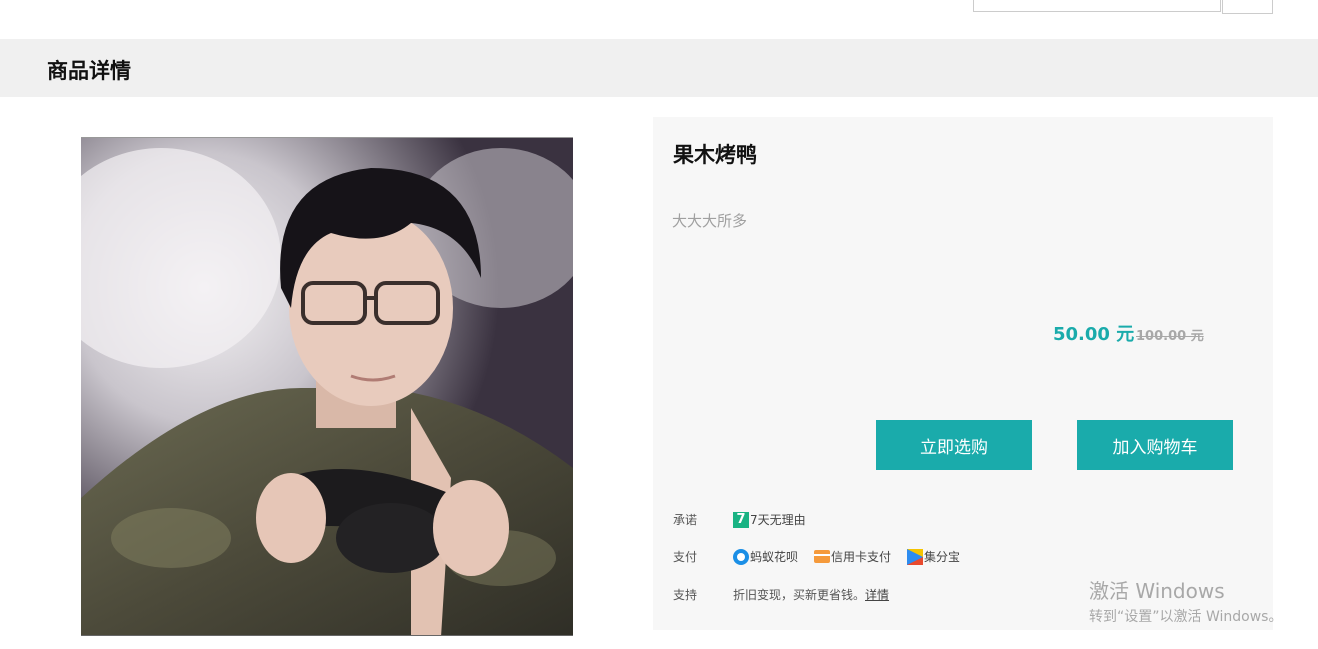 The height and width of the screenshot is (649, 1318). Describe the element at coordinates (778, 520) in the screenshot. I see `seven-day-text: 7天无理由` at that location.